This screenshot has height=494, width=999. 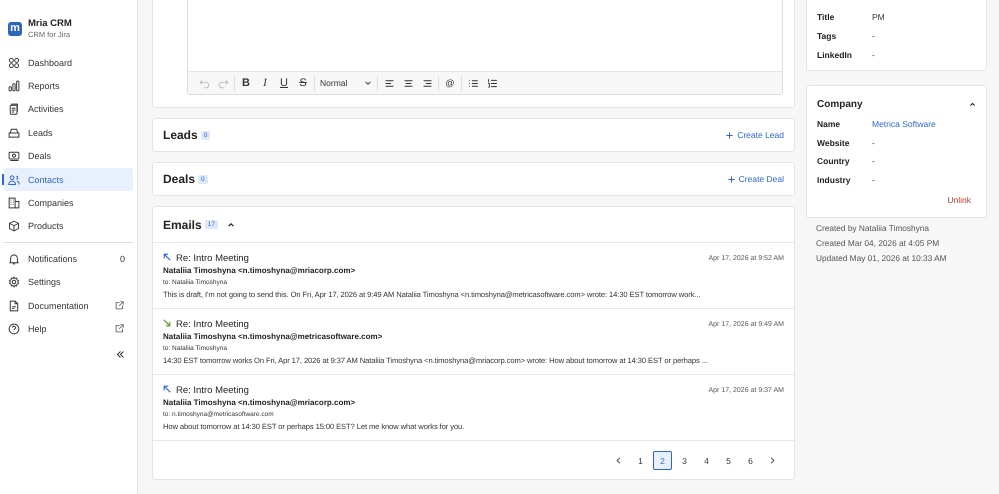 I want to click on deals-icon, so click(x=14, y=156).